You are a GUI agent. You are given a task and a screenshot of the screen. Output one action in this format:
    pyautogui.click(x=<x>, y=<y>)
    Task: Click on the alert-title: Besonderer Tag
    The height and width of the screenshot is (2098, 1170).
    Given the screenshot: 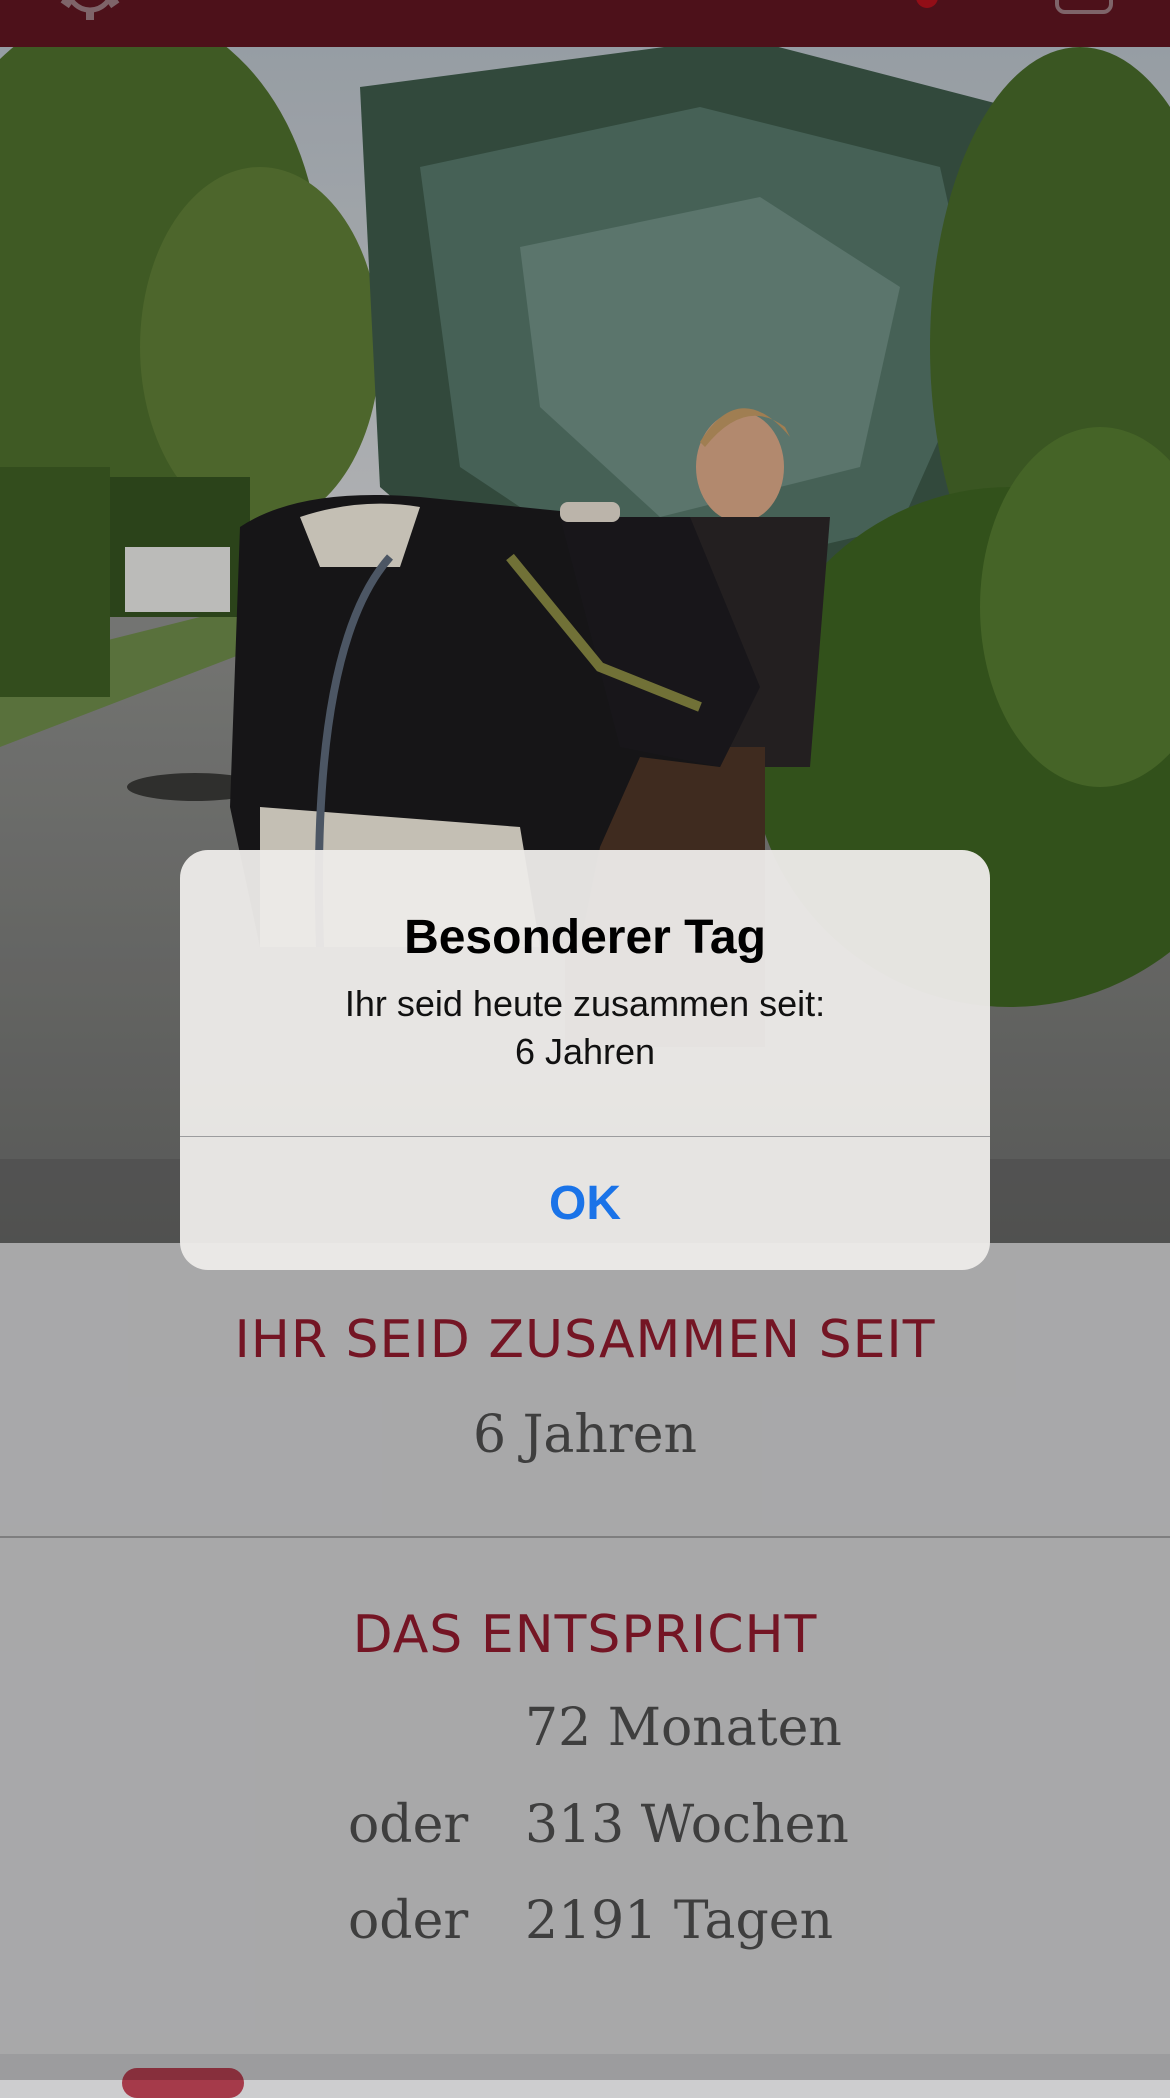 What is the action you would take?
    pyautogui.click(x=585, y=937)
    